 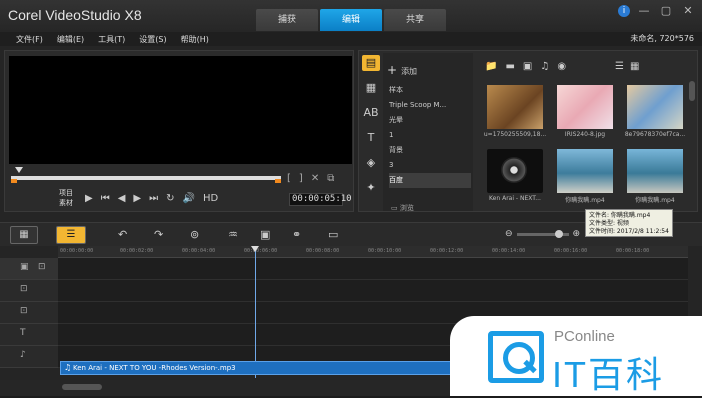 What do you see at coordinates (24, 235) in the screenshot?
I see `storyboard-view-icon: ▦` at bounding box center [24, 235].